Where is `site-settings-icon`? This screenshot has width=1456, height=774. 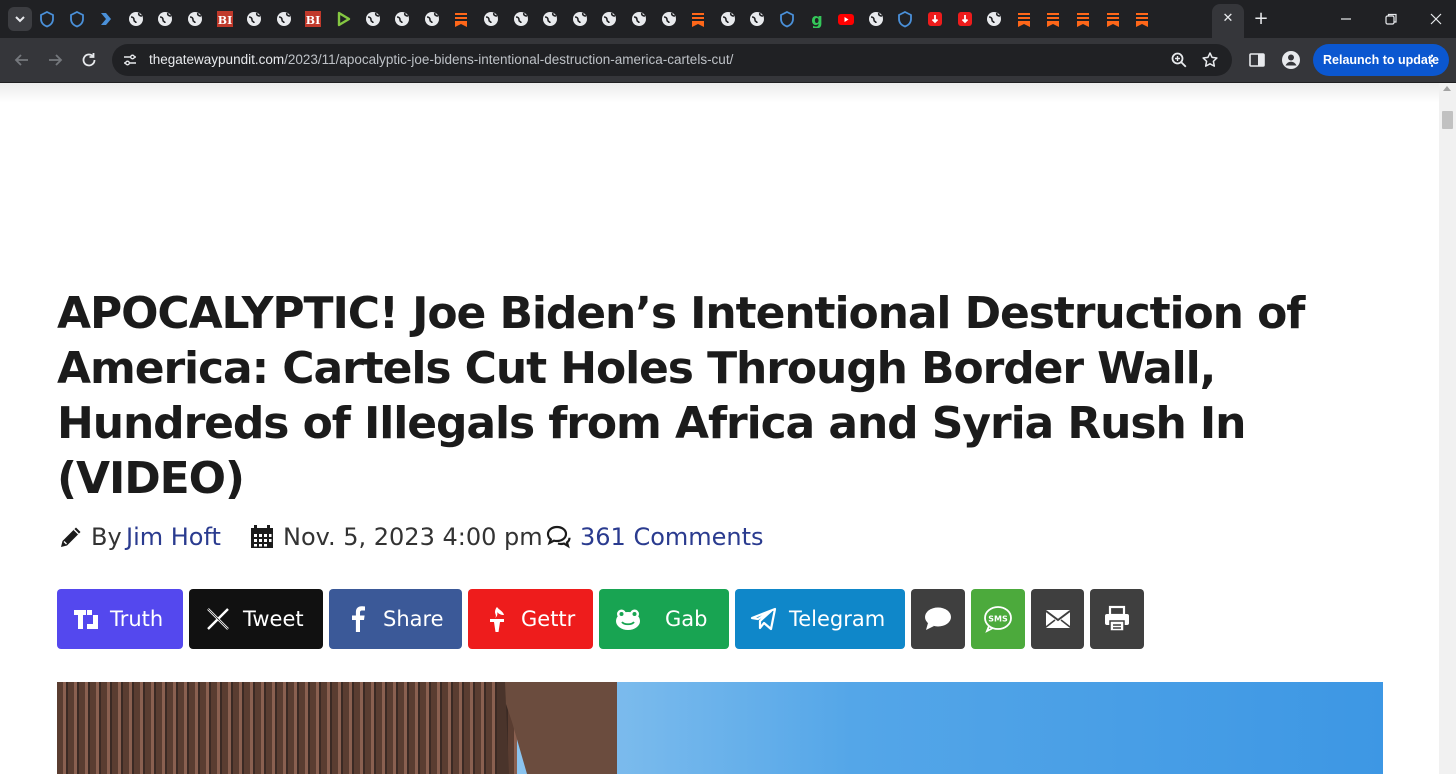
site-settings-icon is located at coordinates (130, 60).